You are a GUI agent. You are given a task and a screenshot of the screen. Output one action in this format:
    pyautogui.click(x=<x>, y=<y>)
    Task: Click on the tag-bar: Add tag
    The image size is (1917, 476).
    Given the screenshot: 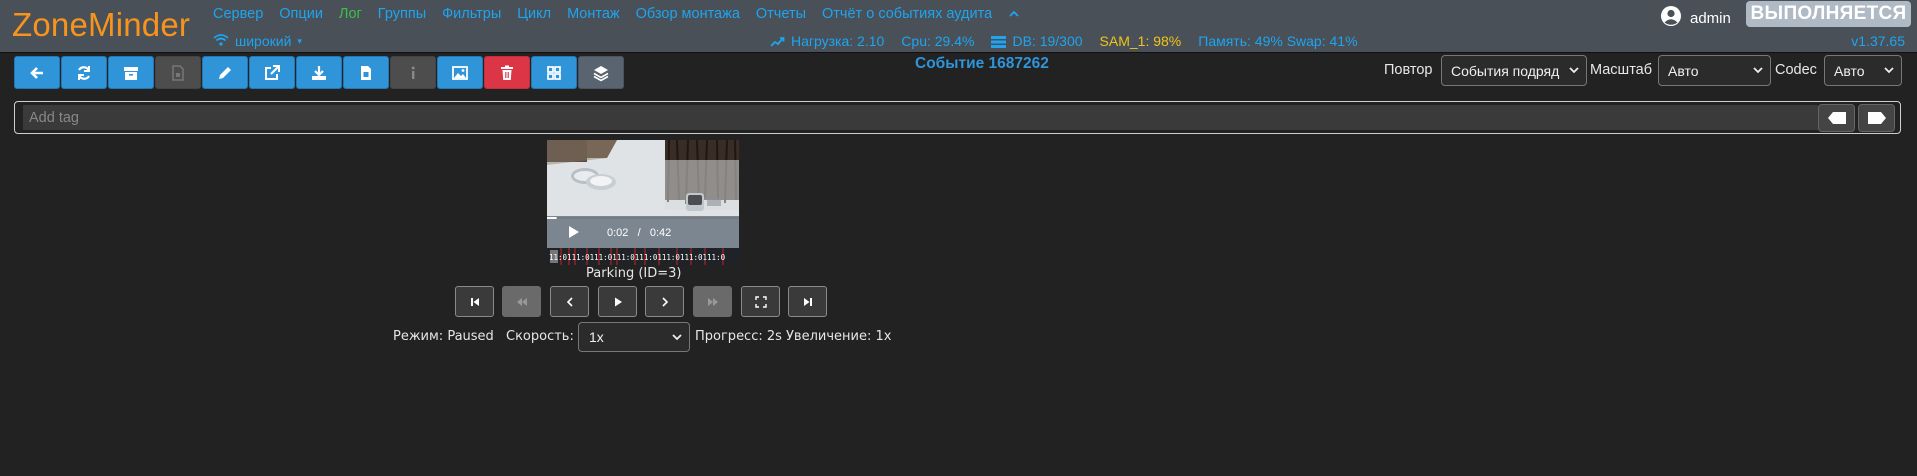 What is the action you would take?
    pyautogui.click(x=957, y=117)
    